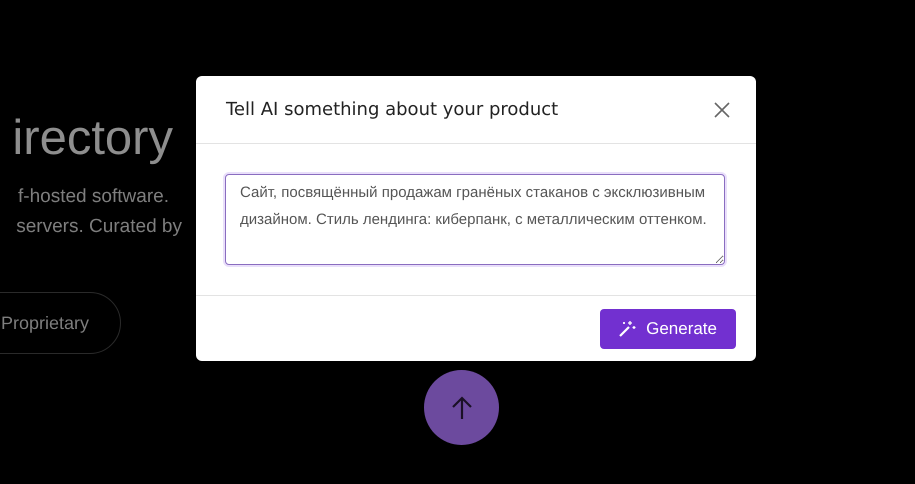 This screenshot has width=915, height=484. What do you see at coordinates (392, 109) in the screenshot?
I see `dialog-title: Tell AI something about your product` at bounding box center [392, 109].